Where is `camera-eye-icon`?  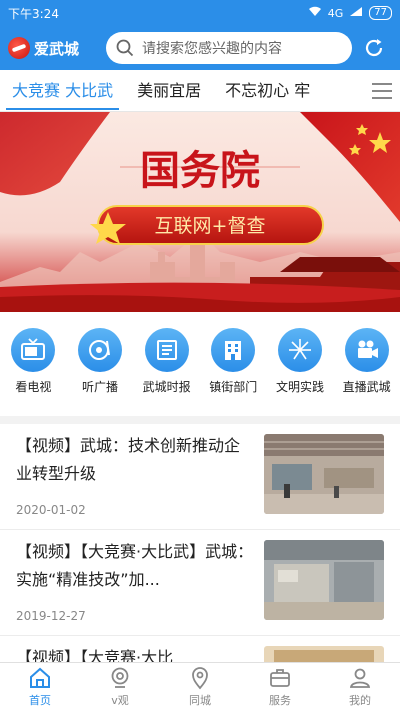 camera-eye-icon is located at coordinates (120, 677).